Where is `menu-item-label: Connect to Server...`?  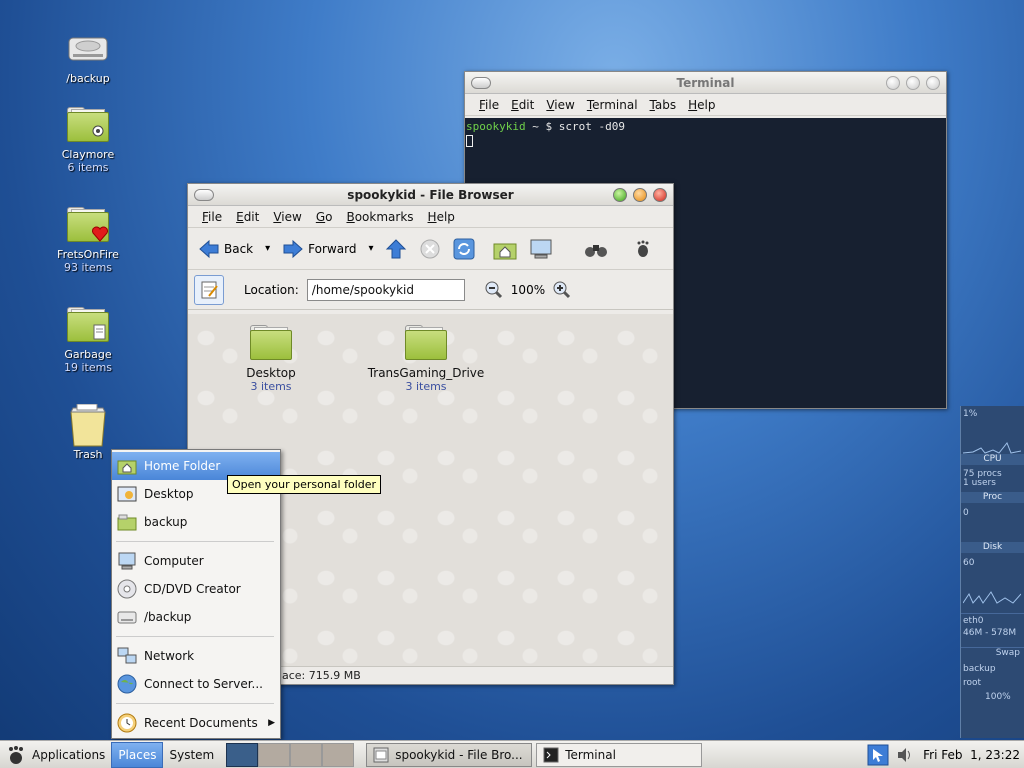 menu-item-label: Connect to Server... is located at coordinates (203, 684).